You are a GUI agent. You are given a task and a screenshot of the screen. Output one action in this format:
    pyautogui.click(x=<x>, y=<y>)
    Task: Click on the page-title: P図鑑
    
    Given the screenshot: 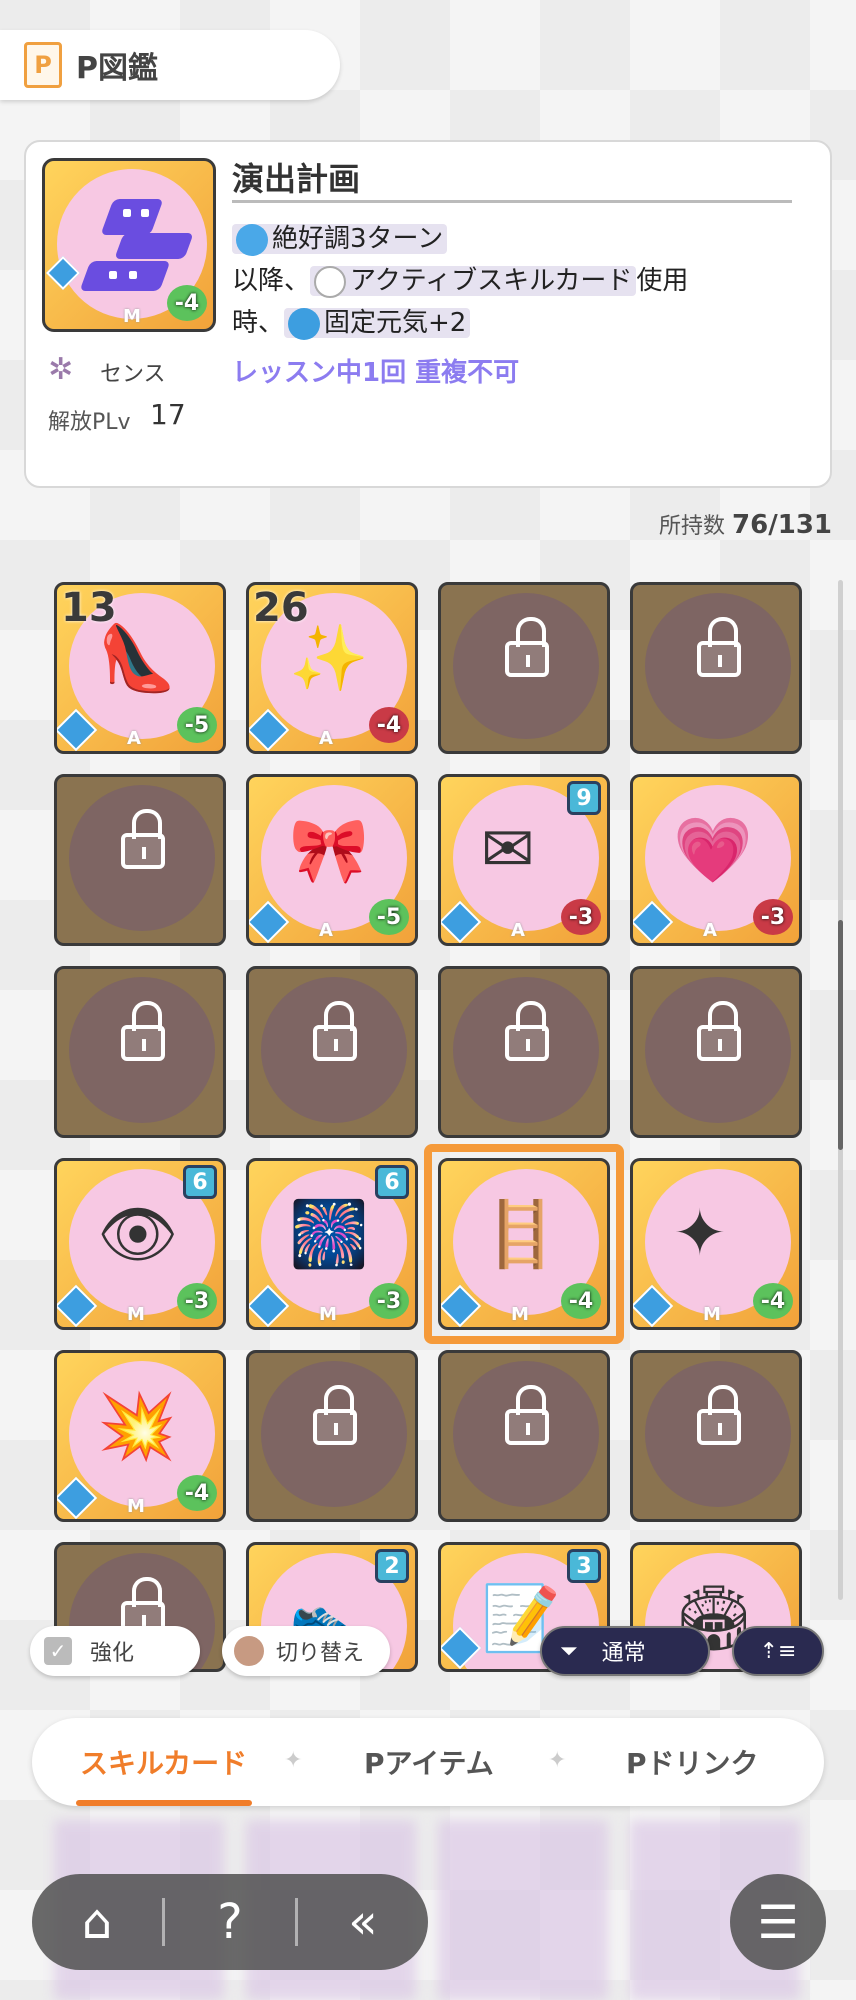 What is the action you would take?
    pyautogui.click(x=117, y=68)
    